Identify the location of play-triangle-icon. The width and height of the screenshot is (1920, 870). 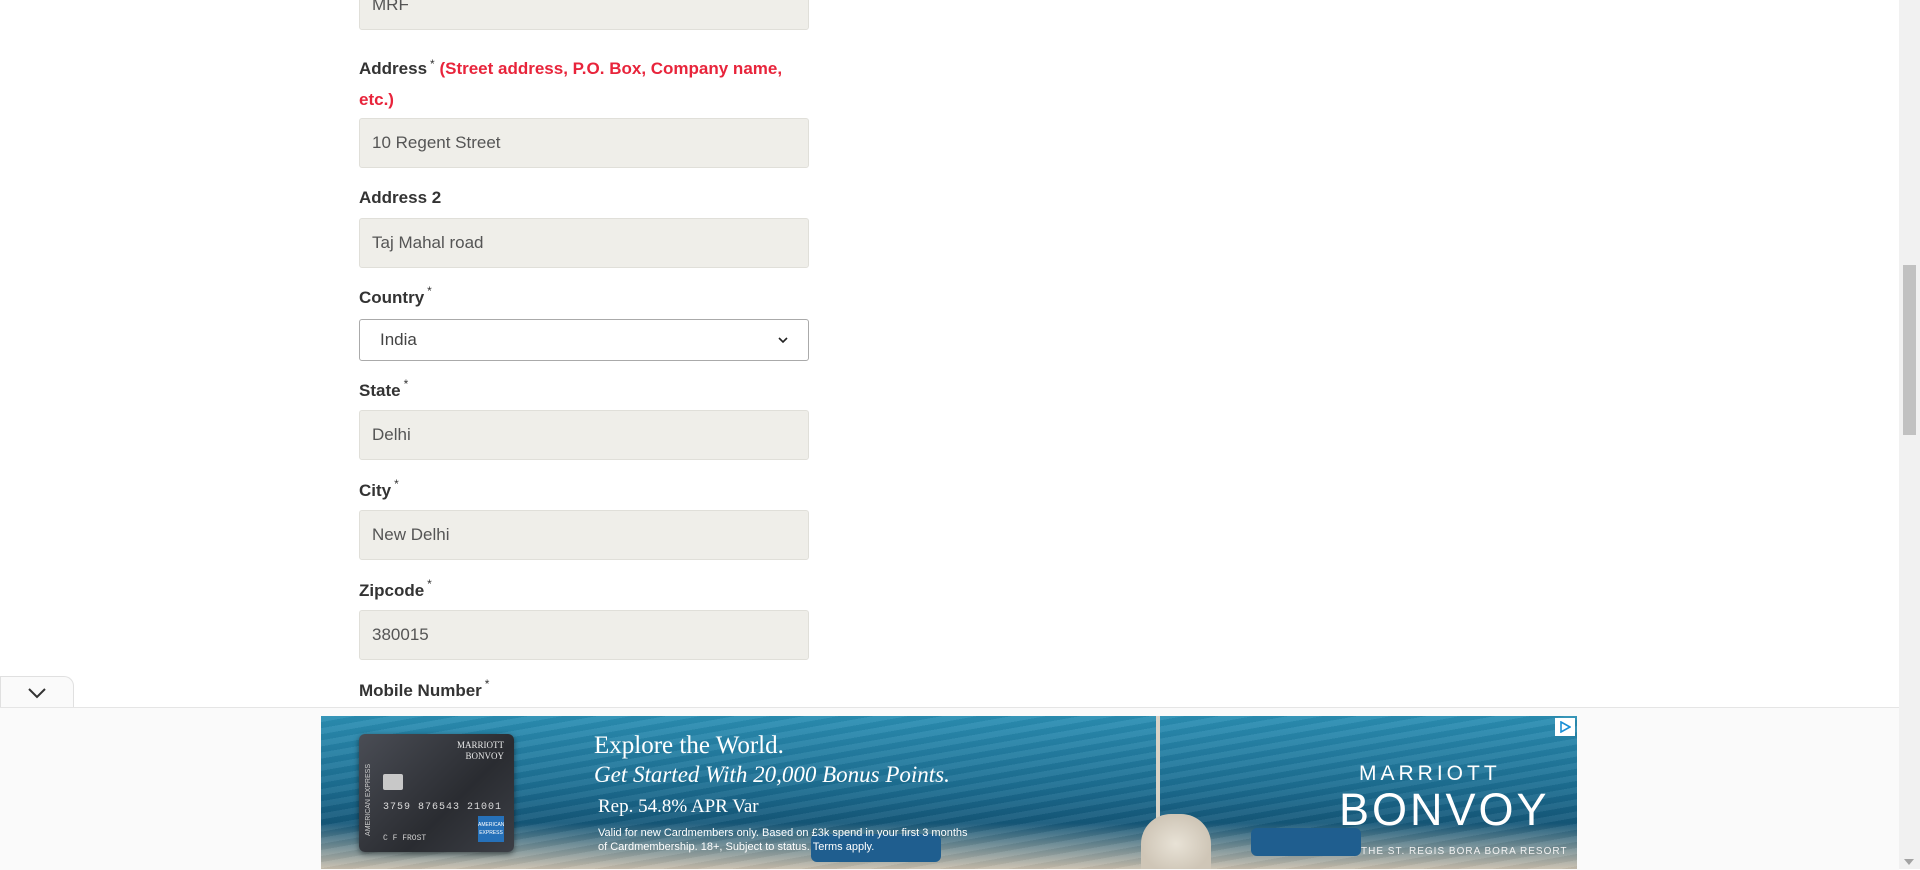
(1565, 727).